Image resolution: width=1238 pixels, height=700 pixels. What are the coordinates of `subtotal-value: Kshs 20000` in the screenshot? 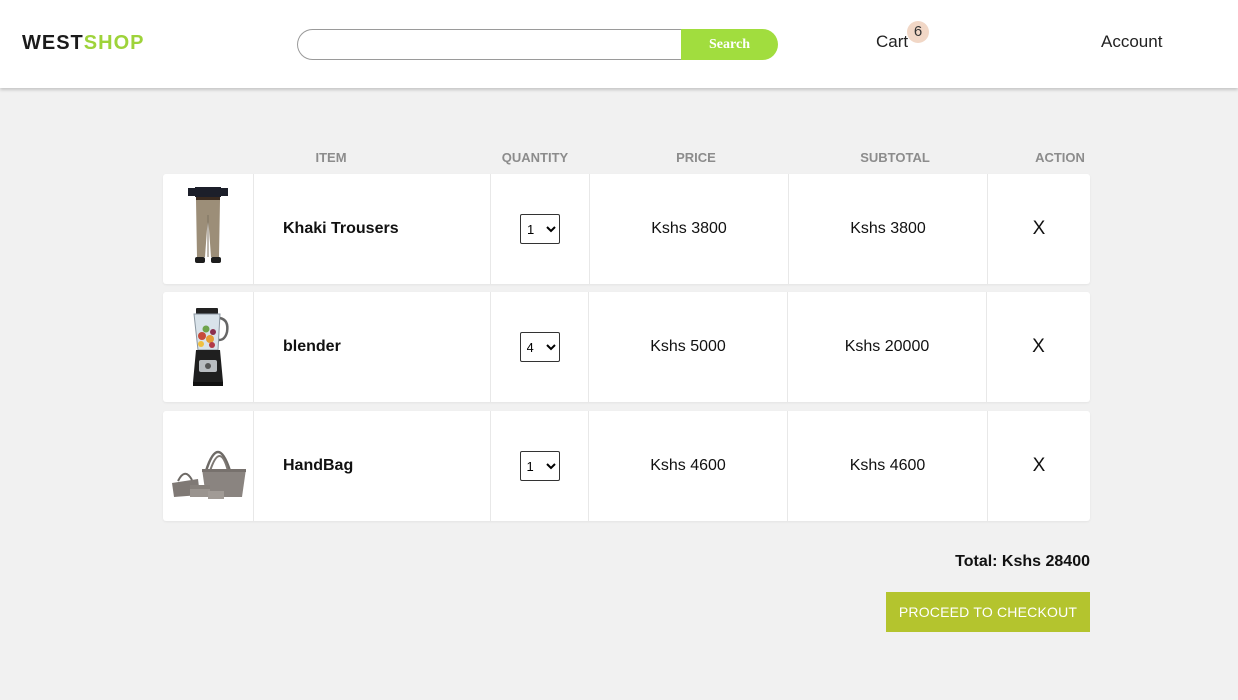 It's located at (887, 346).